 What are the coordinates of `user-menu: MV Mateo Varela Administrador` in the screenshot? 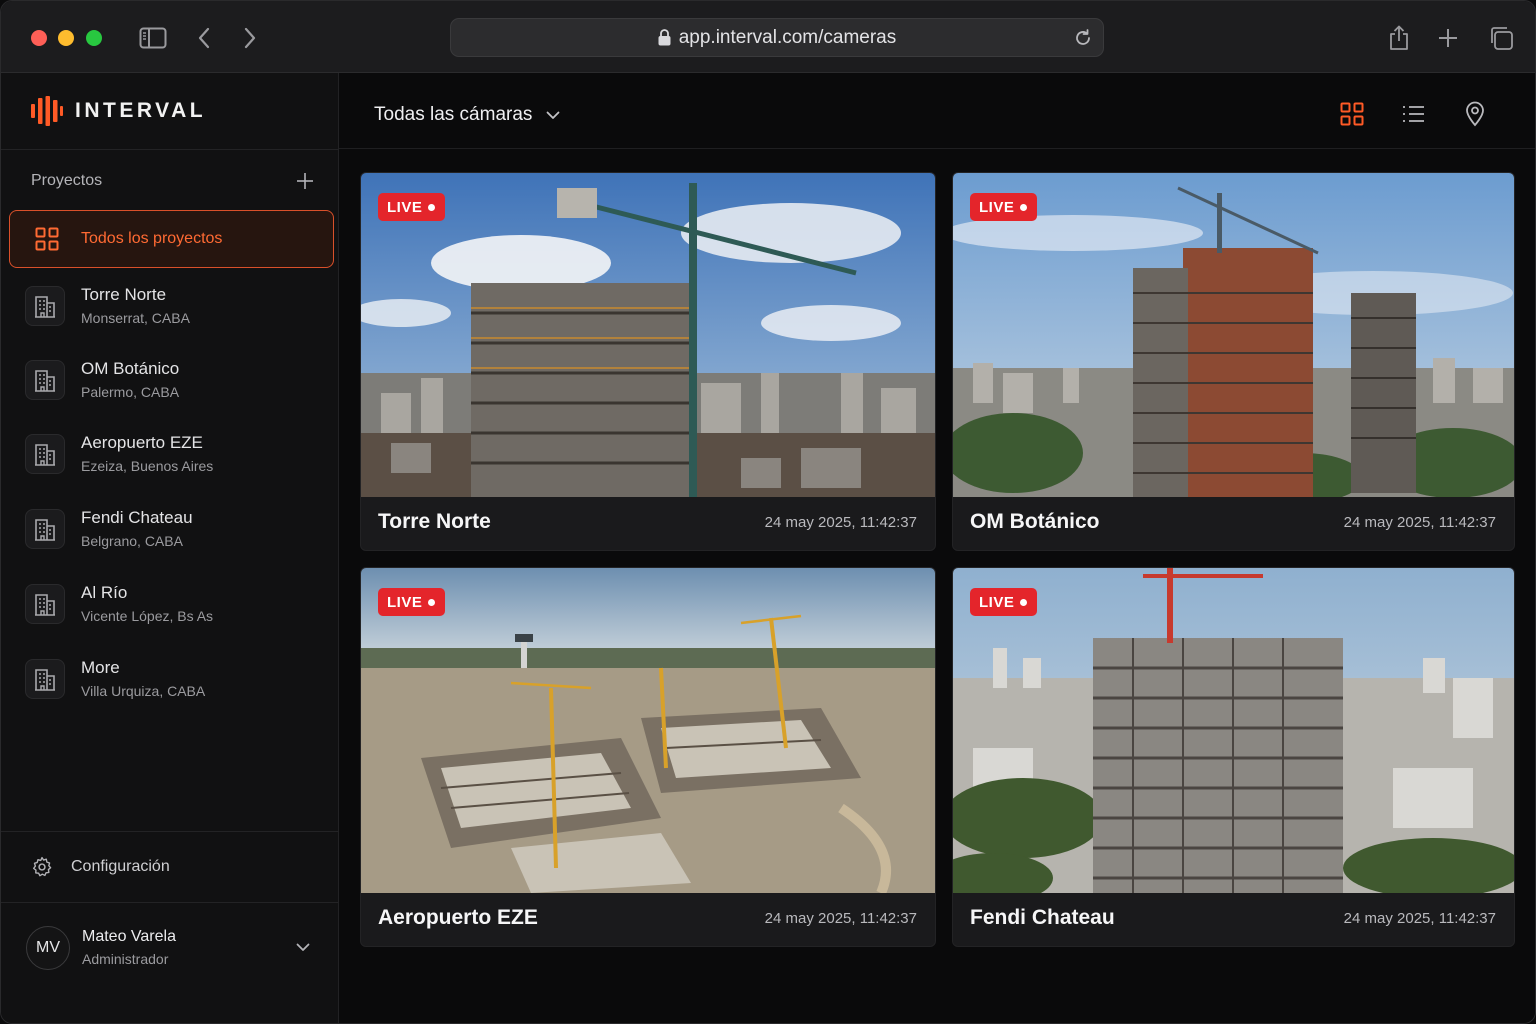 It's located at (173, 948).